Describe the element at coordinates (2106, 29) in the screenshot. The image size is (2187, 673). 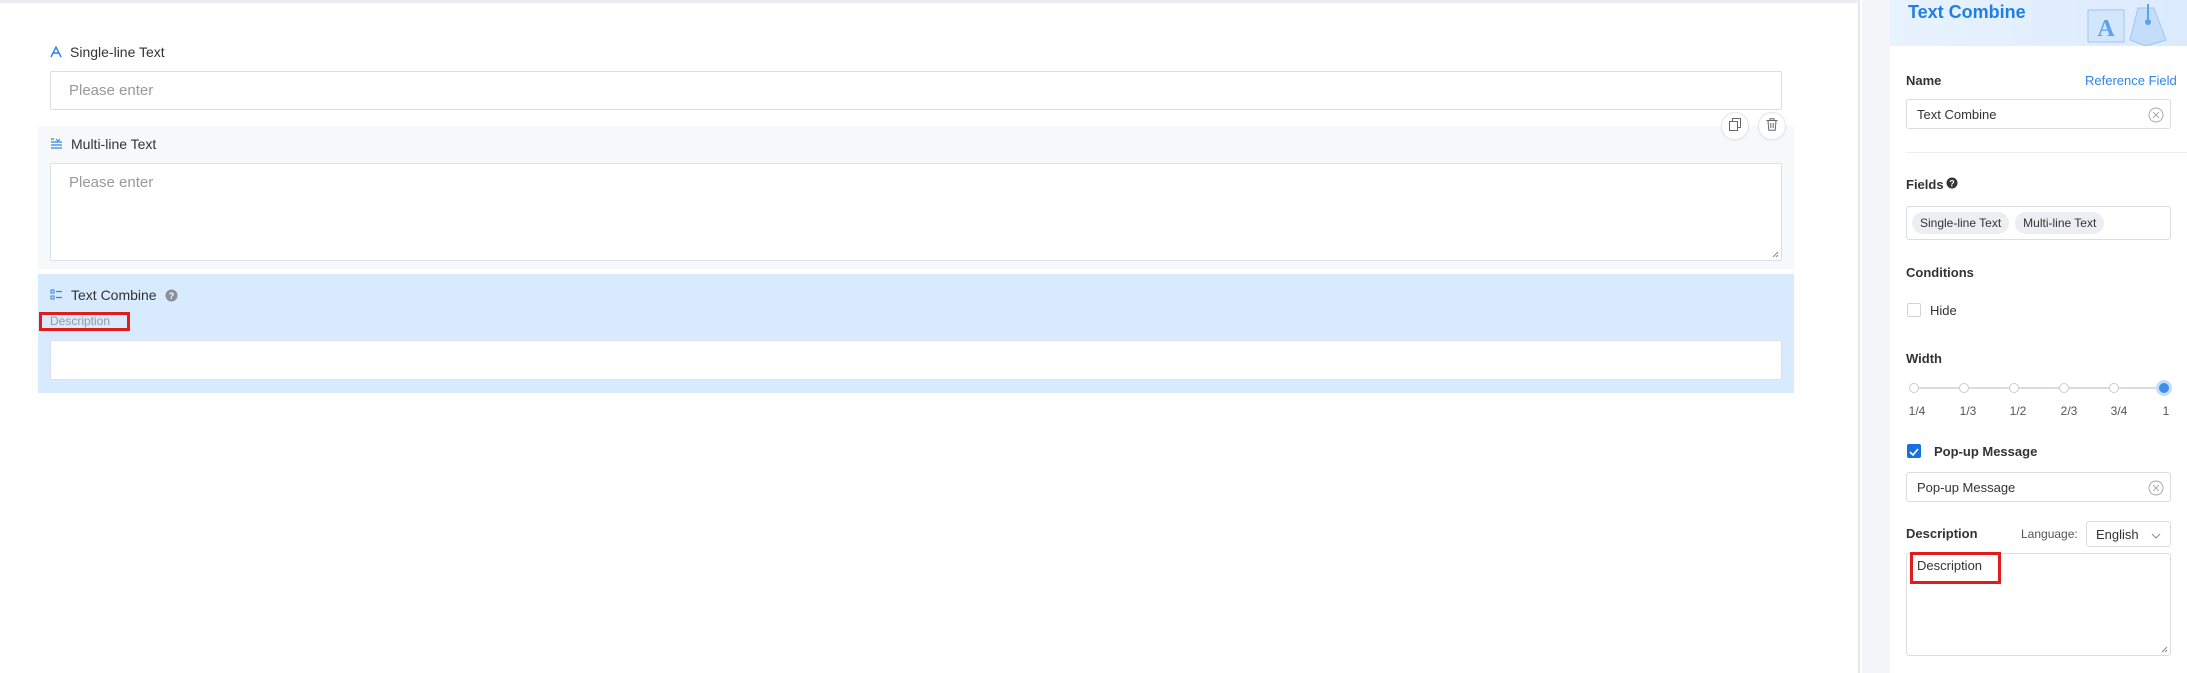
I see `svg-text: A` at that location.